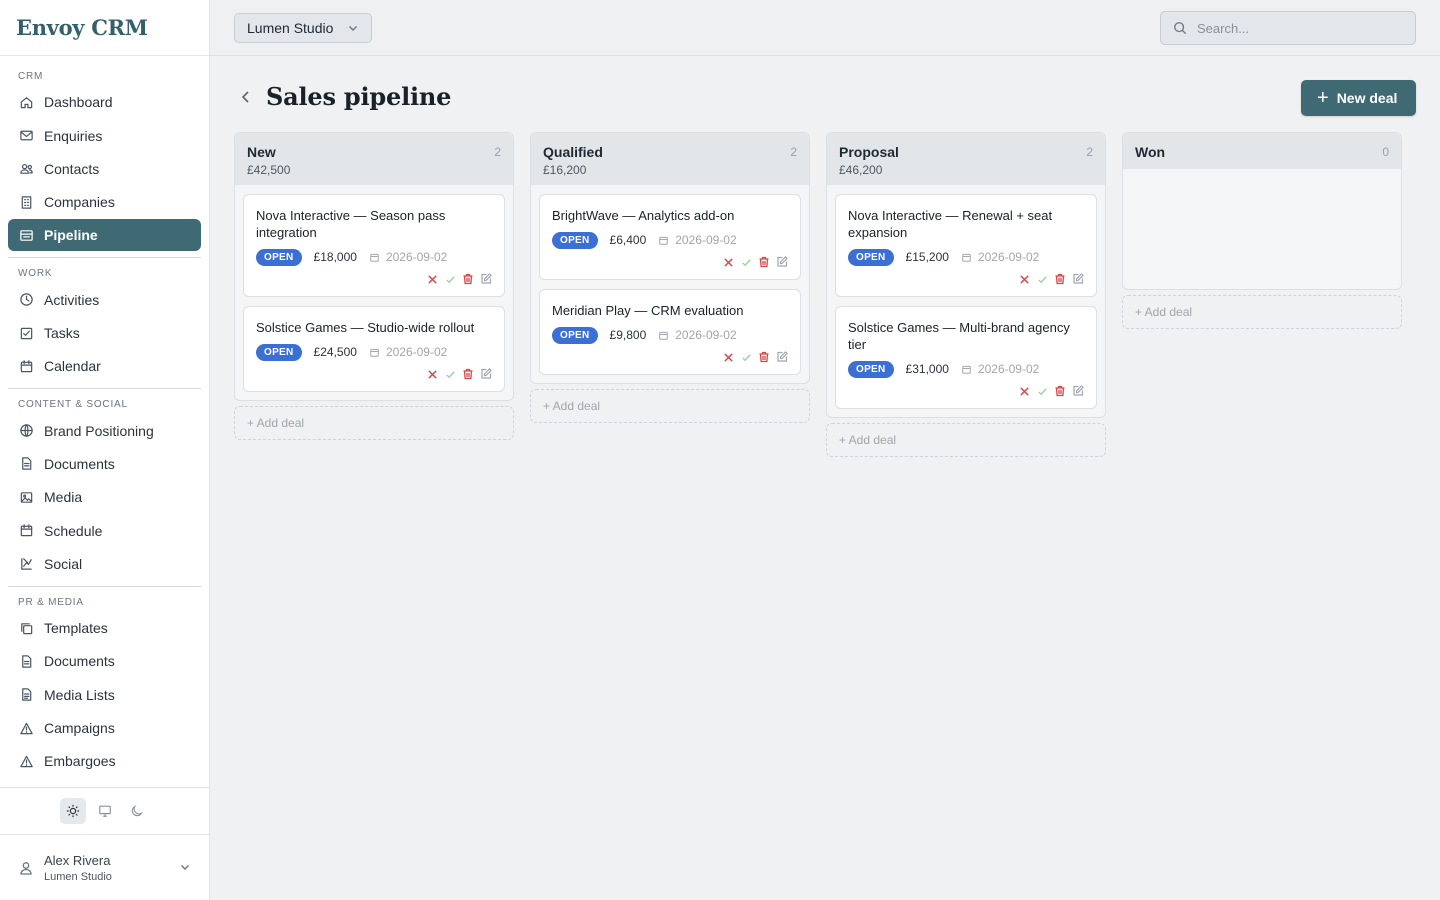 This screenshot has width=1440, height=900. What do you see at coordinates (871, 257) in the screenshot?
I see `status-badge: OPEN` at bounding box center [871, 257].